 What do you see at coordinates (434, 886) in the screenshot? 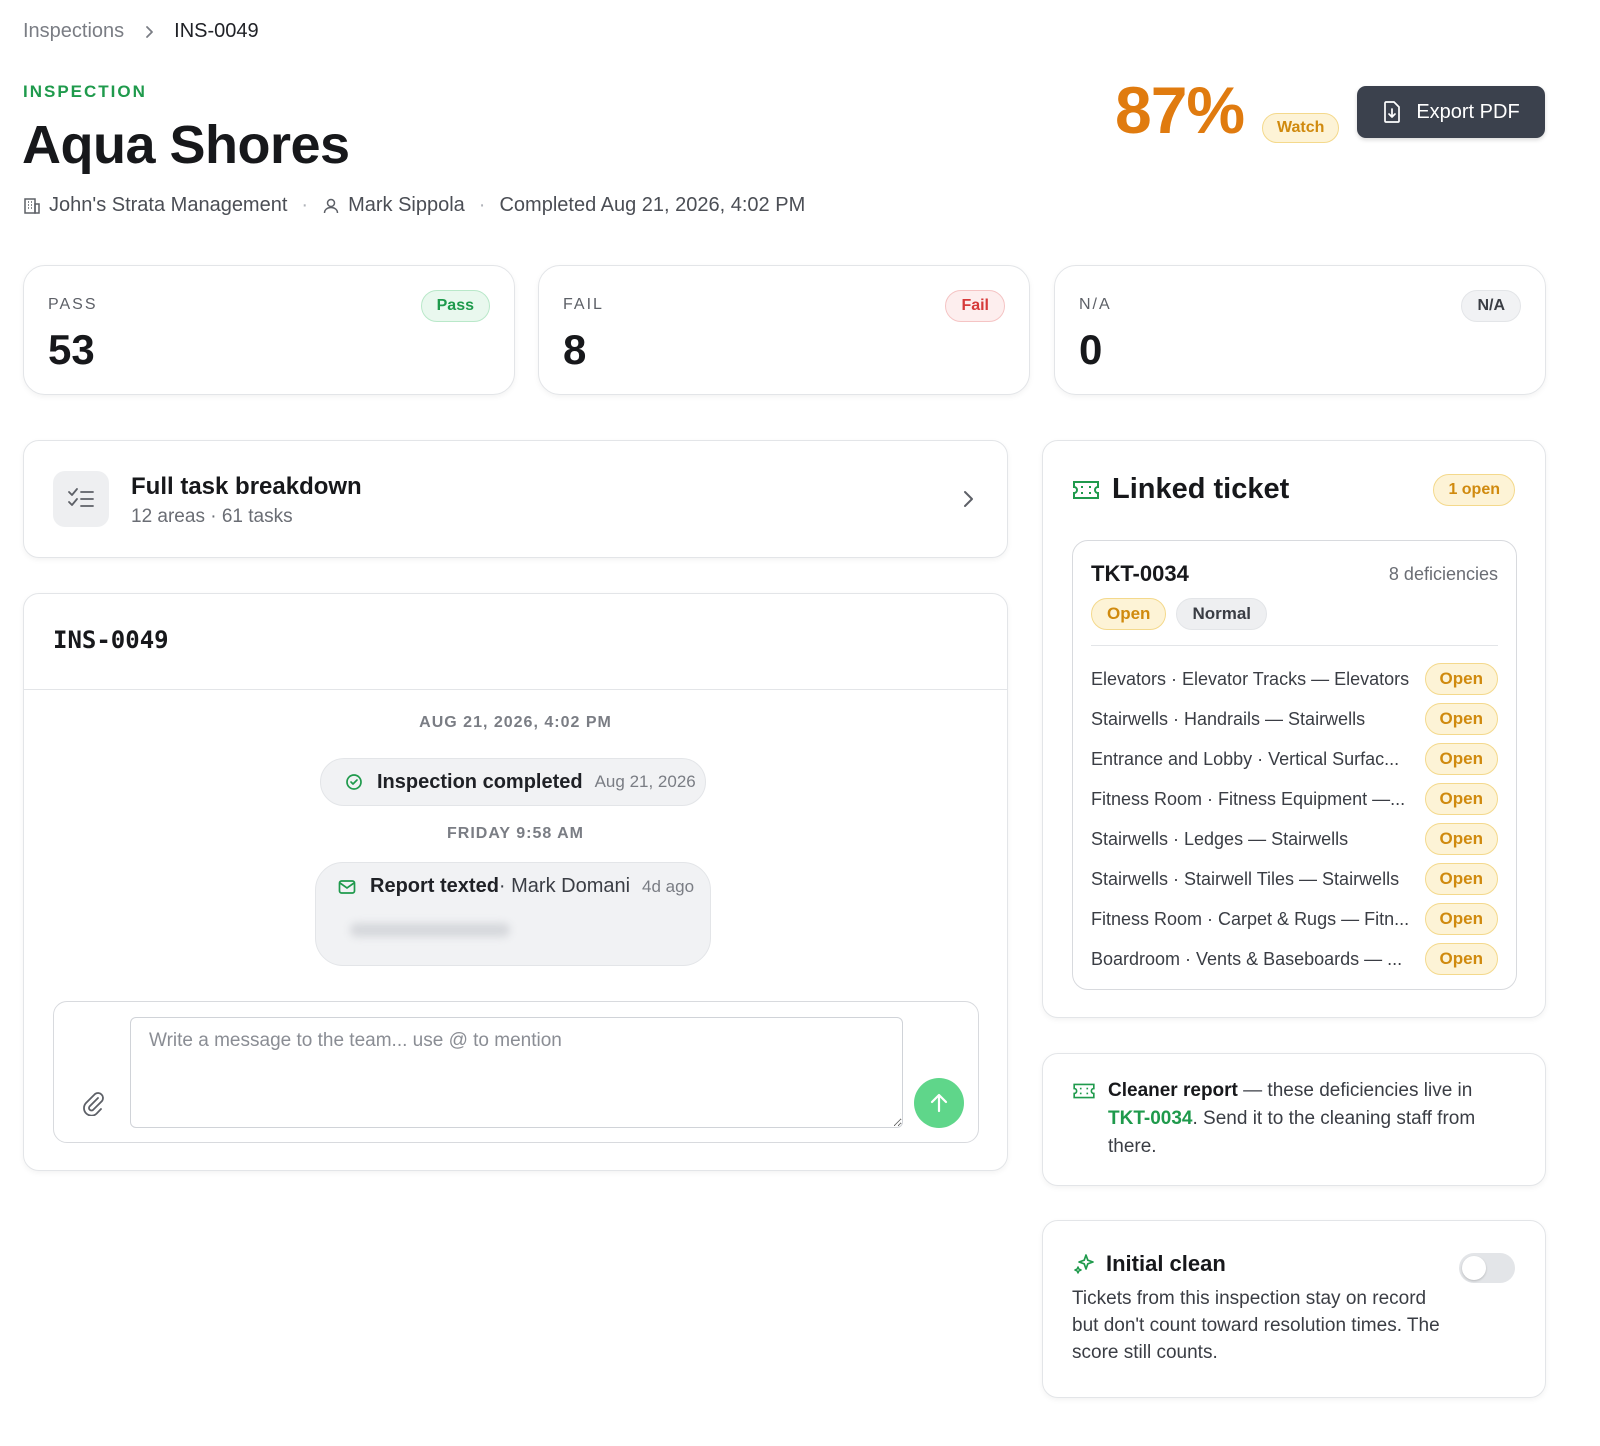
I see `event-title: Report texted` at bounding box center [434, 886].